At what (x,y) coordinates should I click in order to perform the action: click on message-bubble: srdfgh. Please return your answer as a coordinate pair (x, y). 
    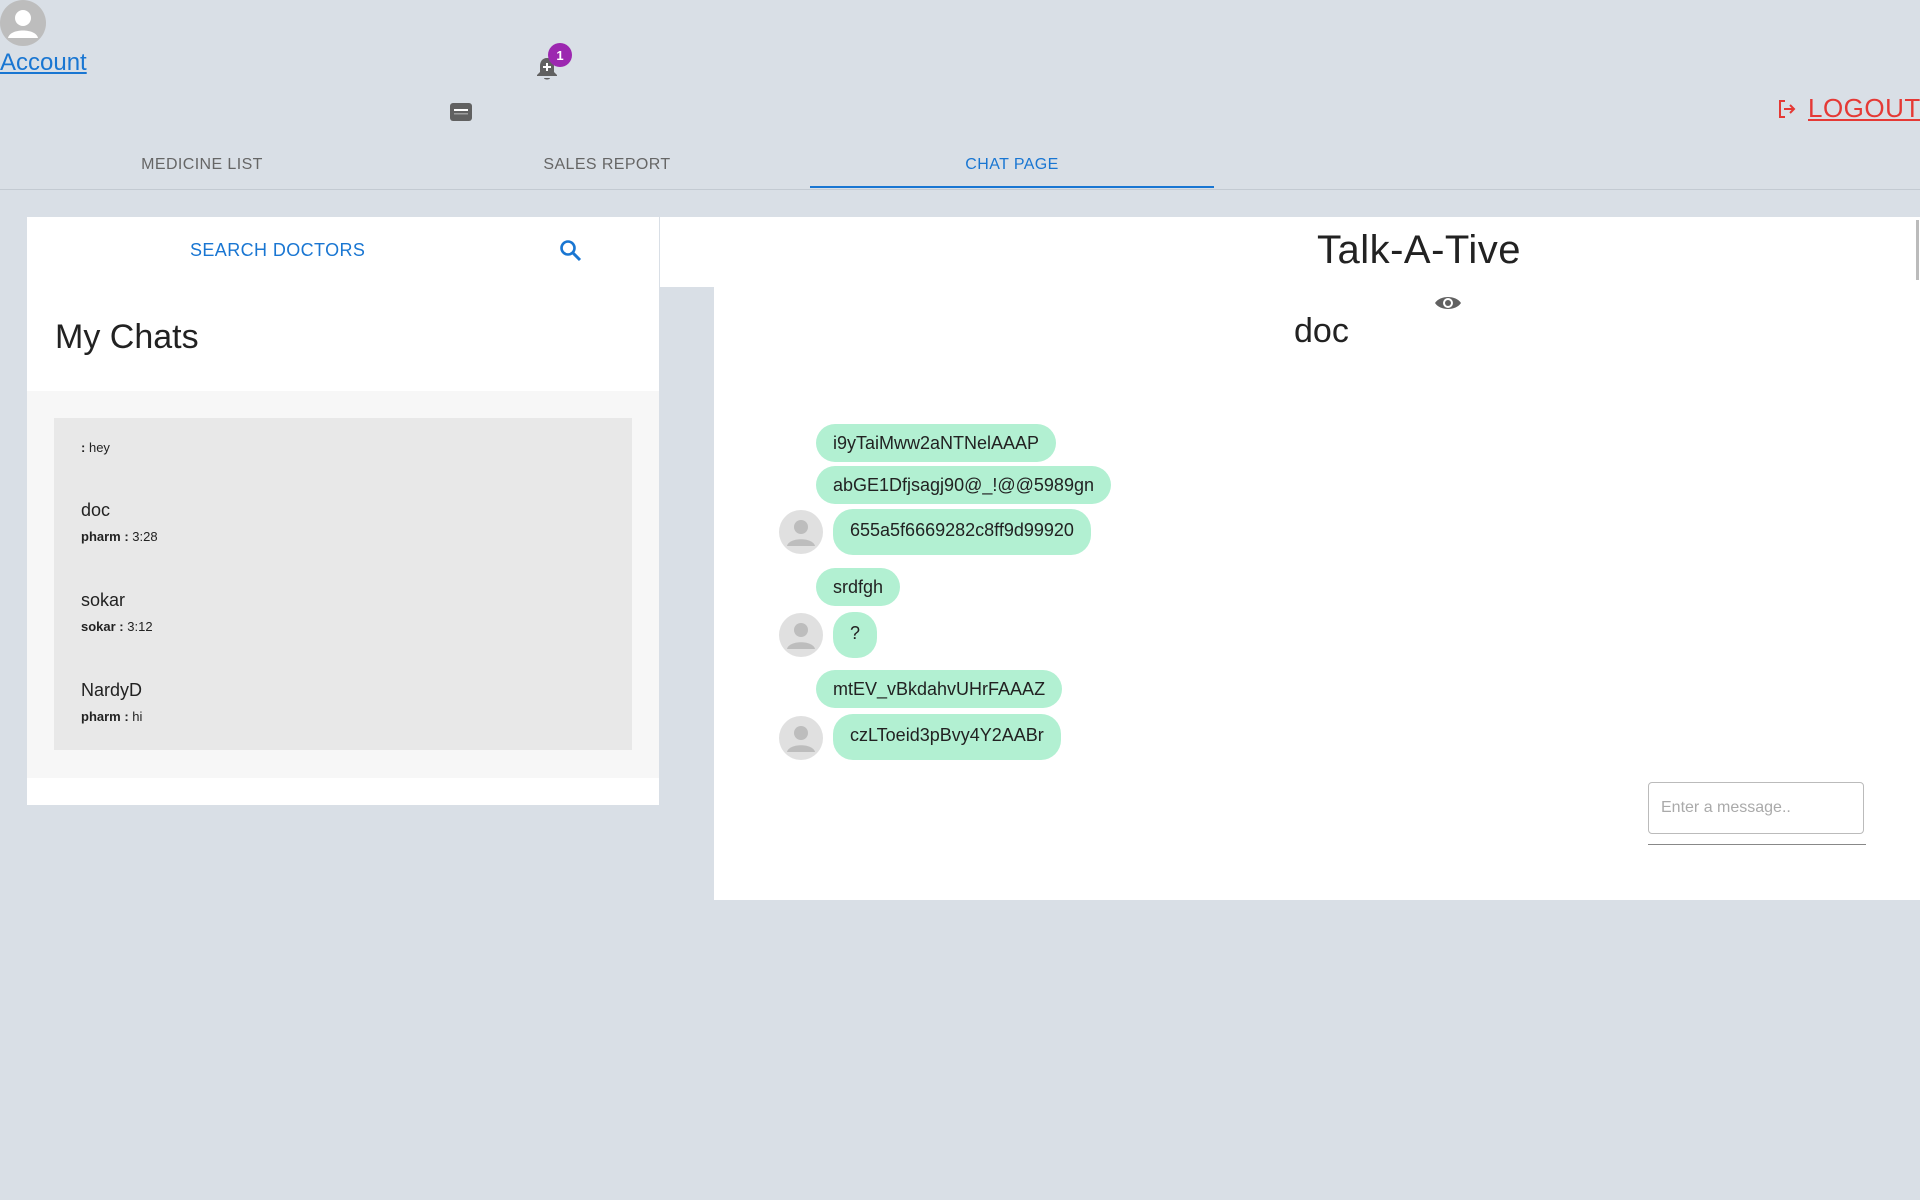
    Looking at the image, I should click on (858, 587).